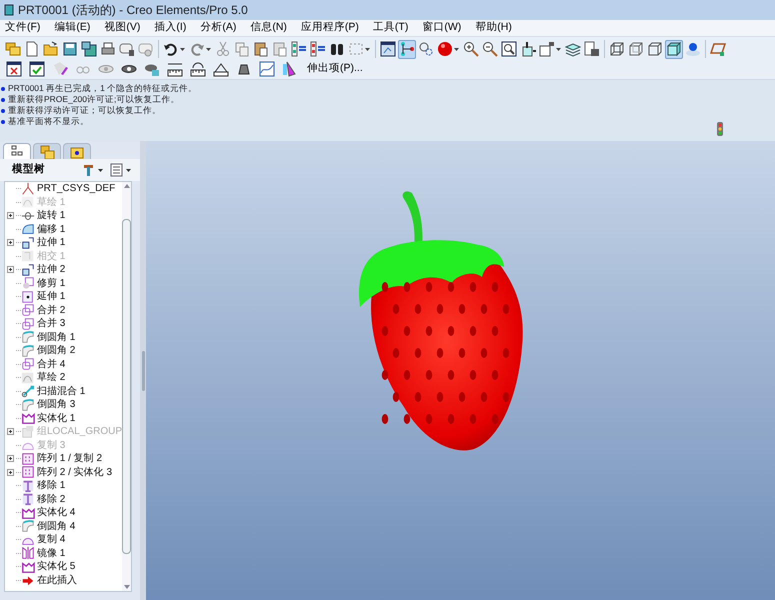  I want to click on shaded-icon, so click(674, 49).